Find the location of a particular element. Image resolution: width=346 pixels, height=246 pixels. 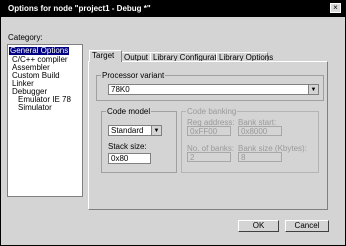

ok-button: OK is located at coordinates (258, 226).